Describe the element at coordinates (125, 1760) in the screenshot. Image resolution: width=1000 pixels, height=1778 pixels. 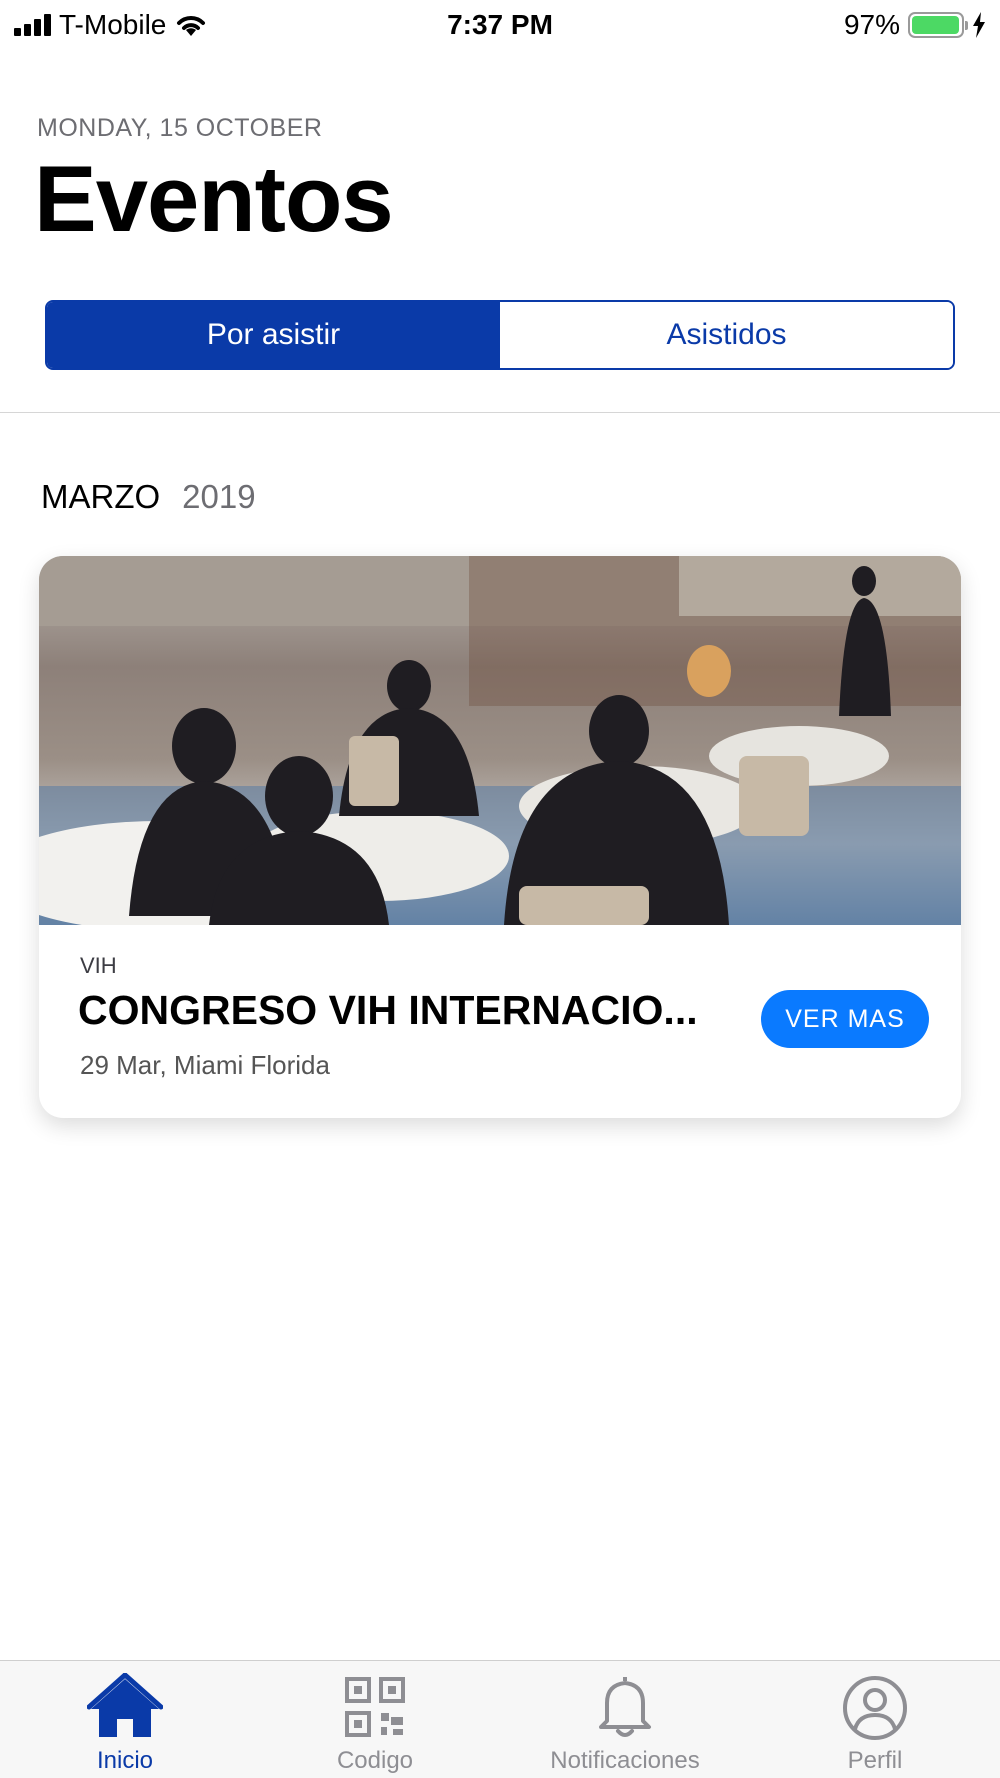
I see `tab-label: Inicio` at that location.